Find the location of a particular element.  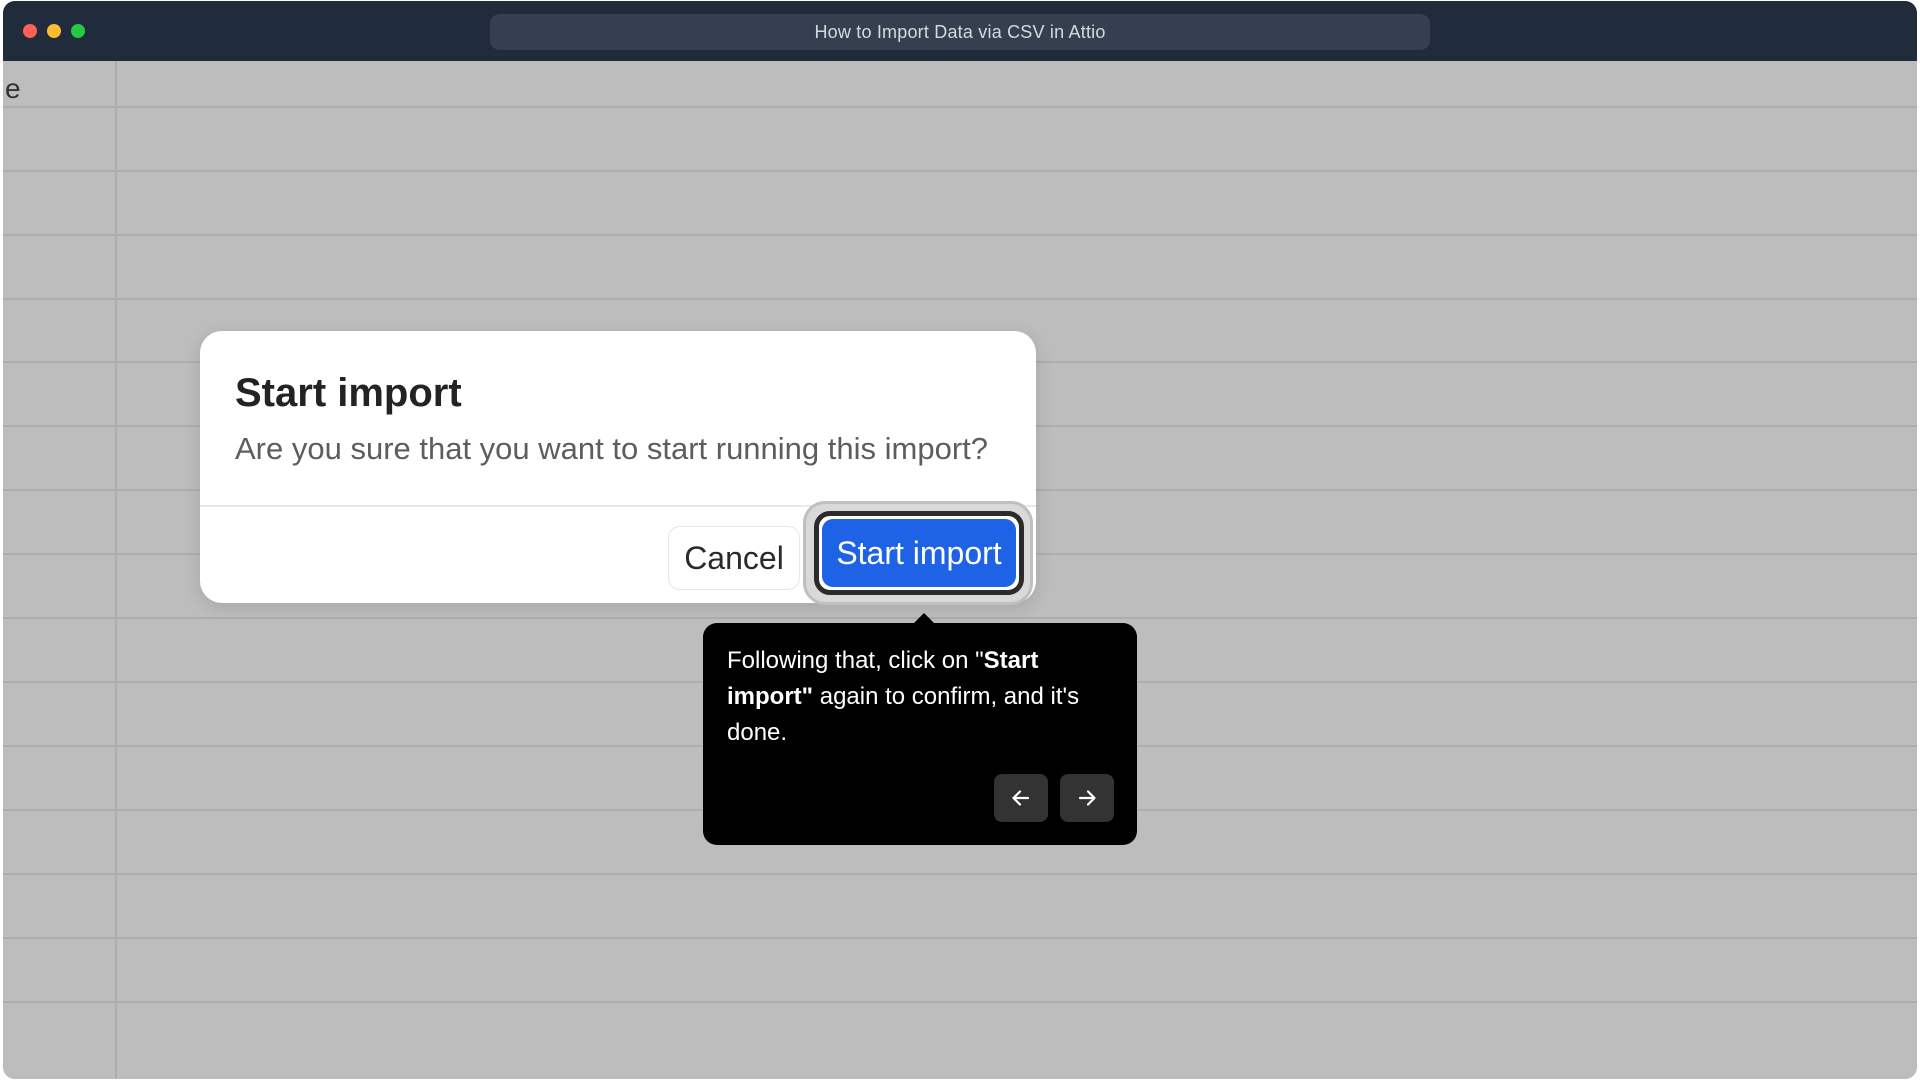

title-bar: How to Import Data via CSV in Attio is located at coordinates (960, 31).